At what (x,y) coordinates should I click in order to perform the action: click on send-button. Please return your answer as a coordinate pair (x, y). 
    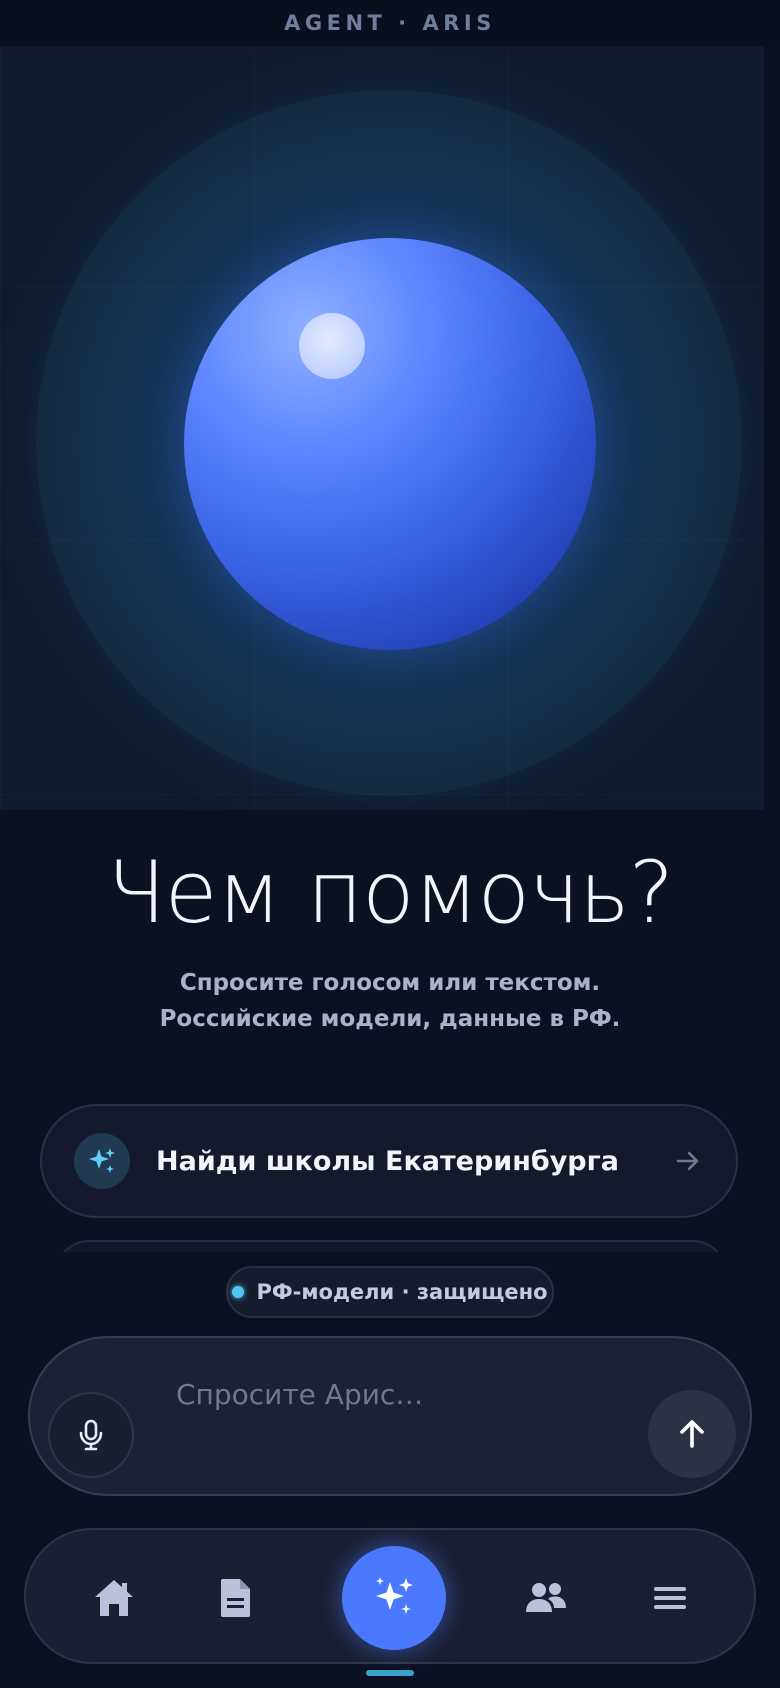
    Looking at the image, I should click on (692, 1434).